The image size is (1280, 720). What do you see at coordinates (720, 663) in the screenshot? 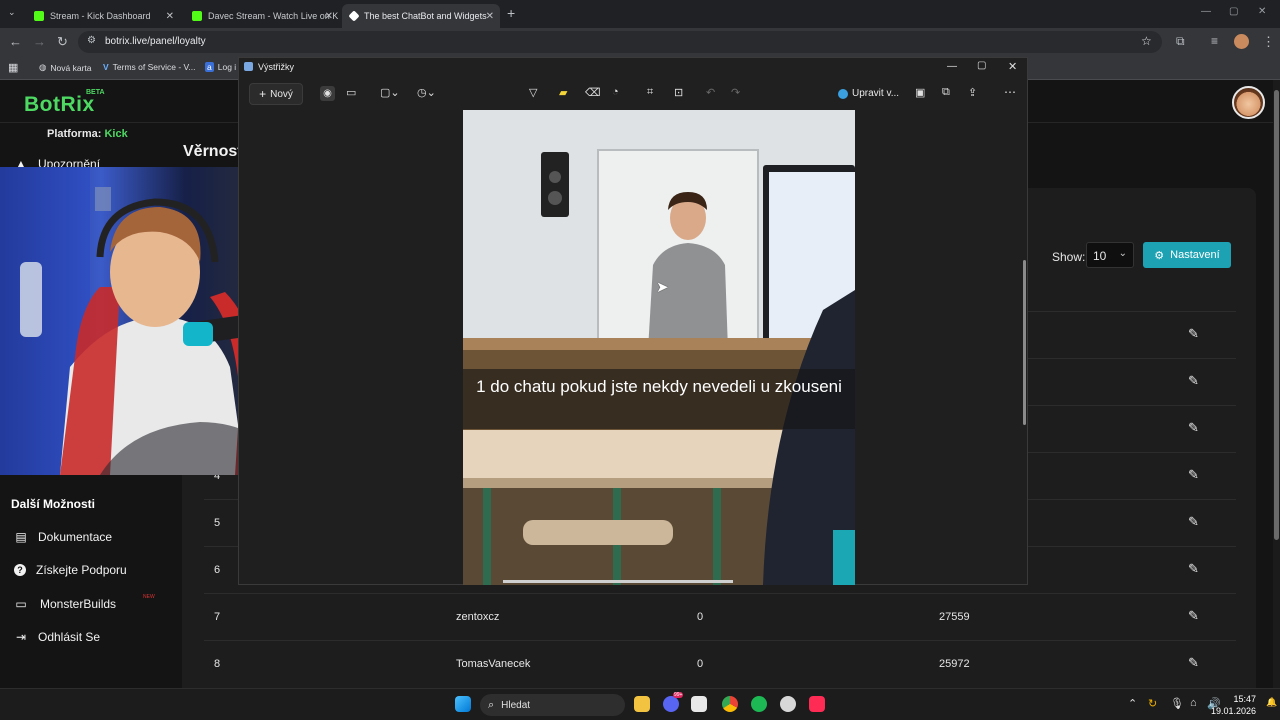
I see `table-row: 8 TomasVanecek 0 25972 ✎` at bounding box center [720, 663].